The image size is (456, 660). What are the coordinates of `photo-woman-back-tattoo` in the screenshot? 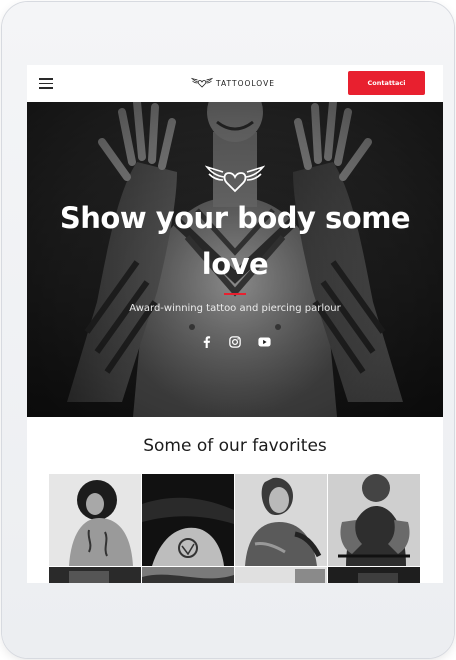 It's located at (95, 520).